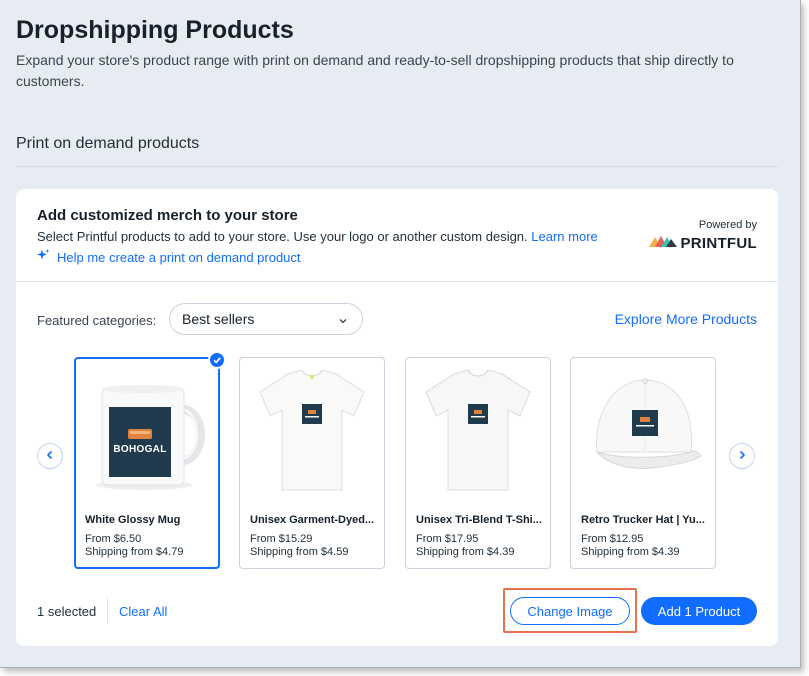 The height and width of the screenshot is (676, 809). I want to click on carousel-prev-button, so click(50, 456).